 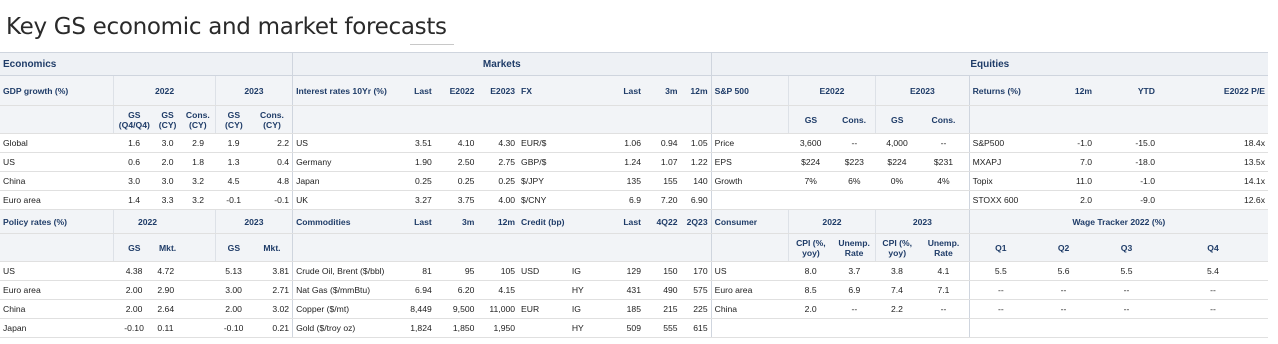 I want to click on fx-header: FX, so click(x=543, y=90).